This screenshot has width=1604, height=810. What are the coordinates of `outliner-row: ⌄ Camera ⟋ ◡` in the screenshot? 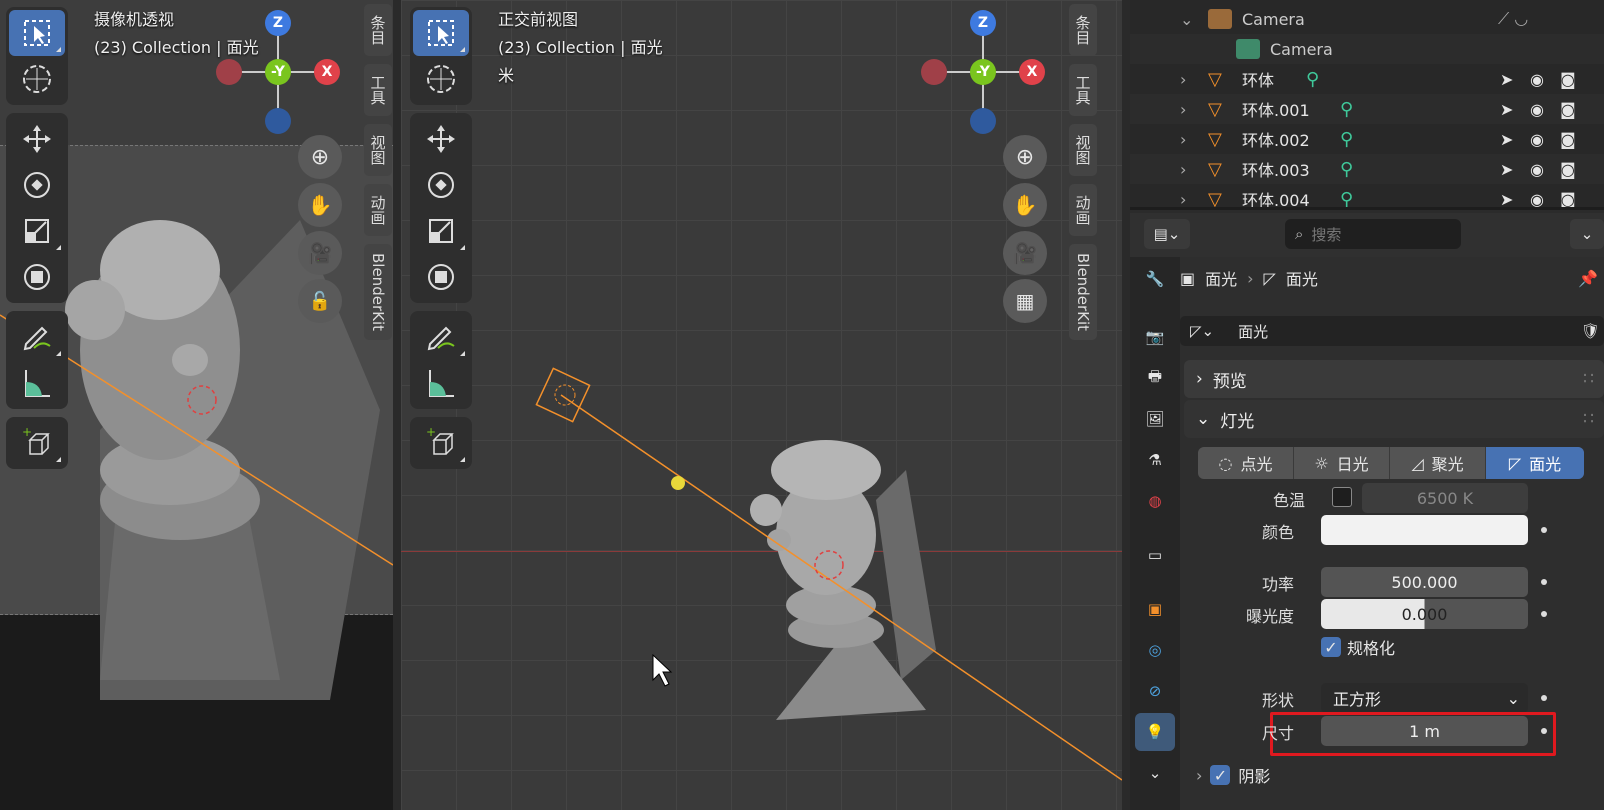 It's located at (1367, 19).